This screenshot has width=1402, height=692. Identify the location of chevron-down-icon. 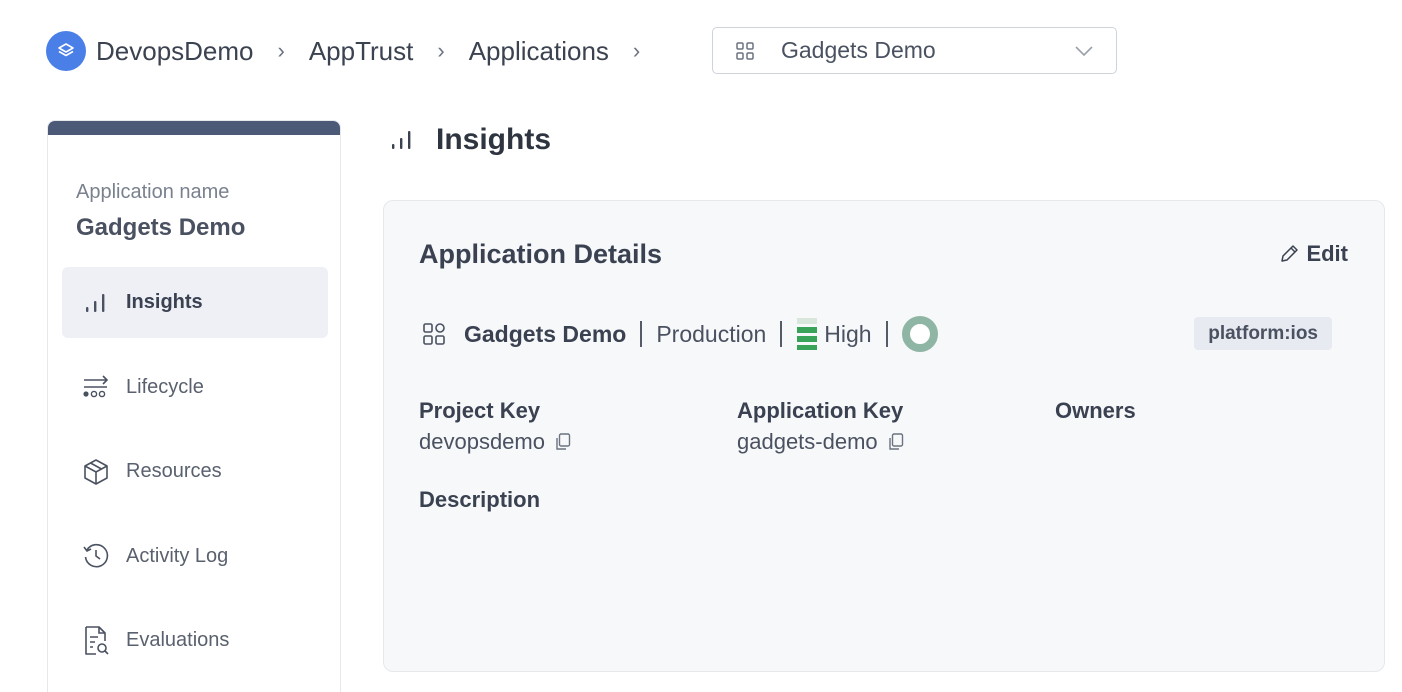
(1084, 51).